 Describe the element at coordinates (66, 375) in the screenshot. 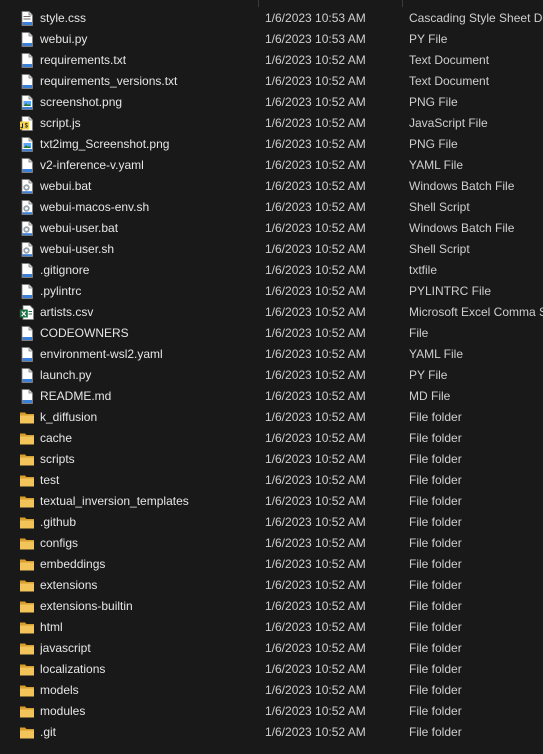

I see `file-name: launch.py` at that location.